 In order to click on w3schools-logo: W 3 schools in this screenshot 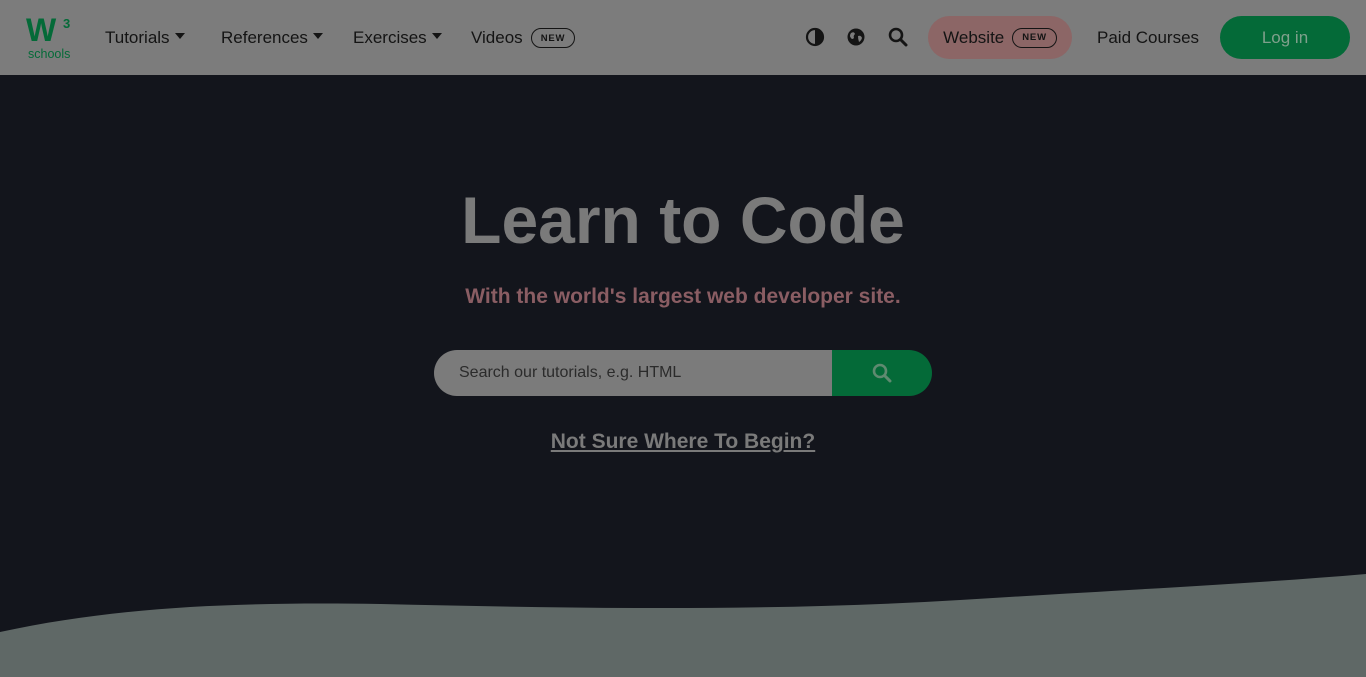, I will do `click(52, 37)`.